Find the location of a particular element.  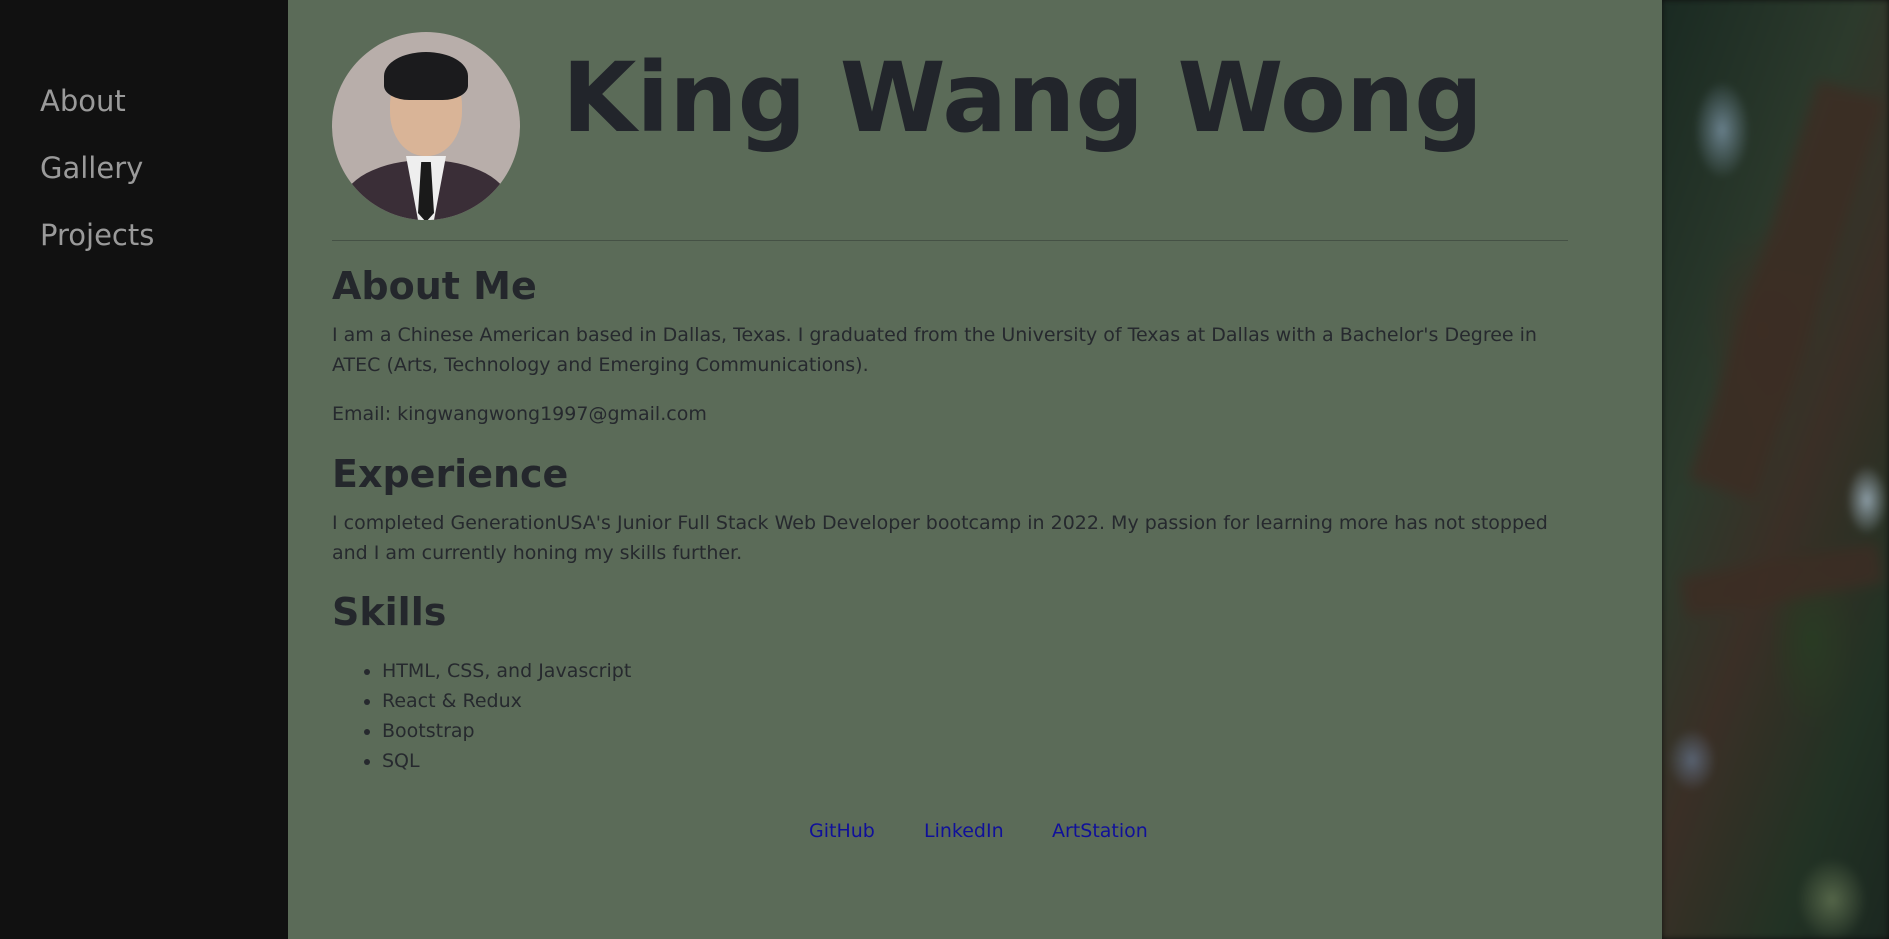

profile-photo is located at coordinates (426, 126).